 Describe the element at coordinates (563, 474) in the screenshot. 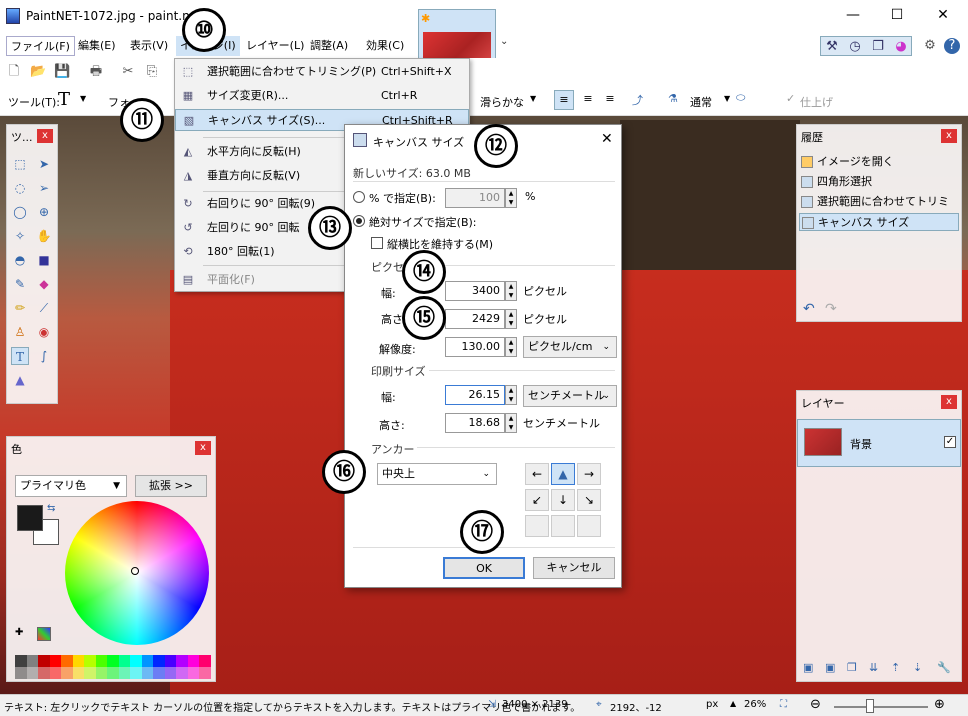

I see `anchor-image-icon: ▲` at that location.